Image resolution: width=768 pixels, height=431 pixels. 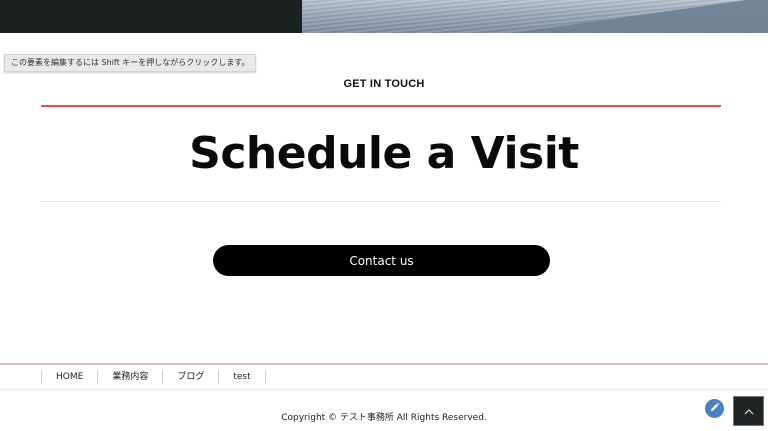 I want to click on back-to-top-button, so click(x=748, y=411).